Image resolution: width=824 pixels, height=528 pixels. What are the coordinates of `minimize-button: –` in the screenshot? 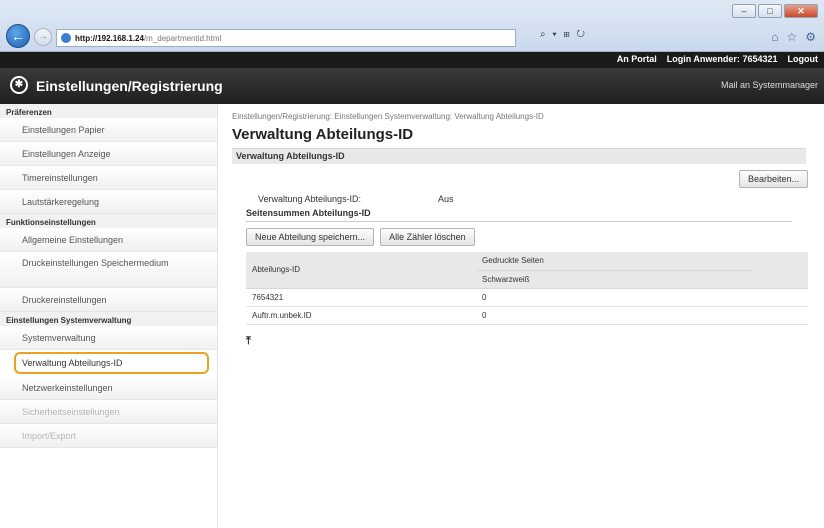 It's located at (744, 11).